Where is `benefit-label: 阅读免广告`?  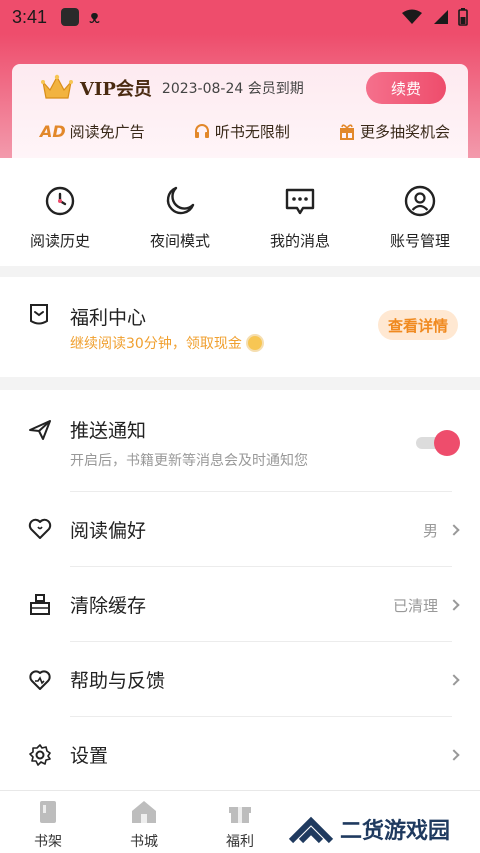 benefit-label: 阅读免广告 is located at coordinates (107, 131).